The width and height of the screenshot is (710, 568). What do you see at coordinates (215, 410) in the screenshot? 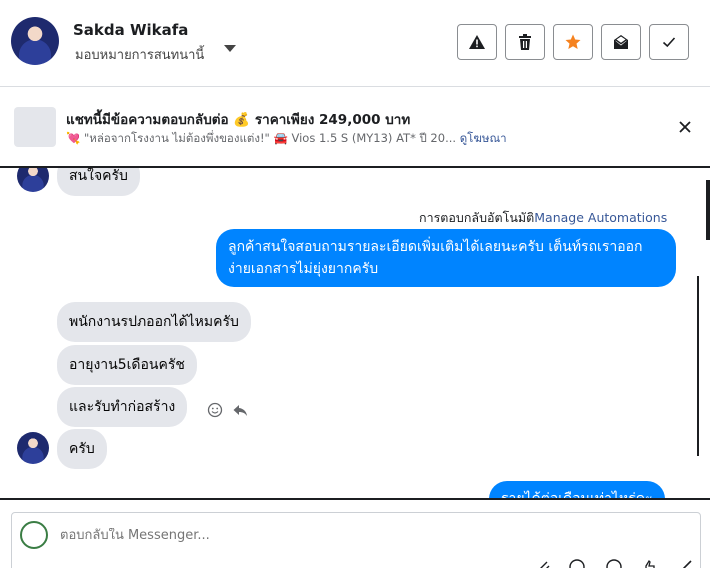
I see `react-emoji-icon` at bounding box center [215, 410].